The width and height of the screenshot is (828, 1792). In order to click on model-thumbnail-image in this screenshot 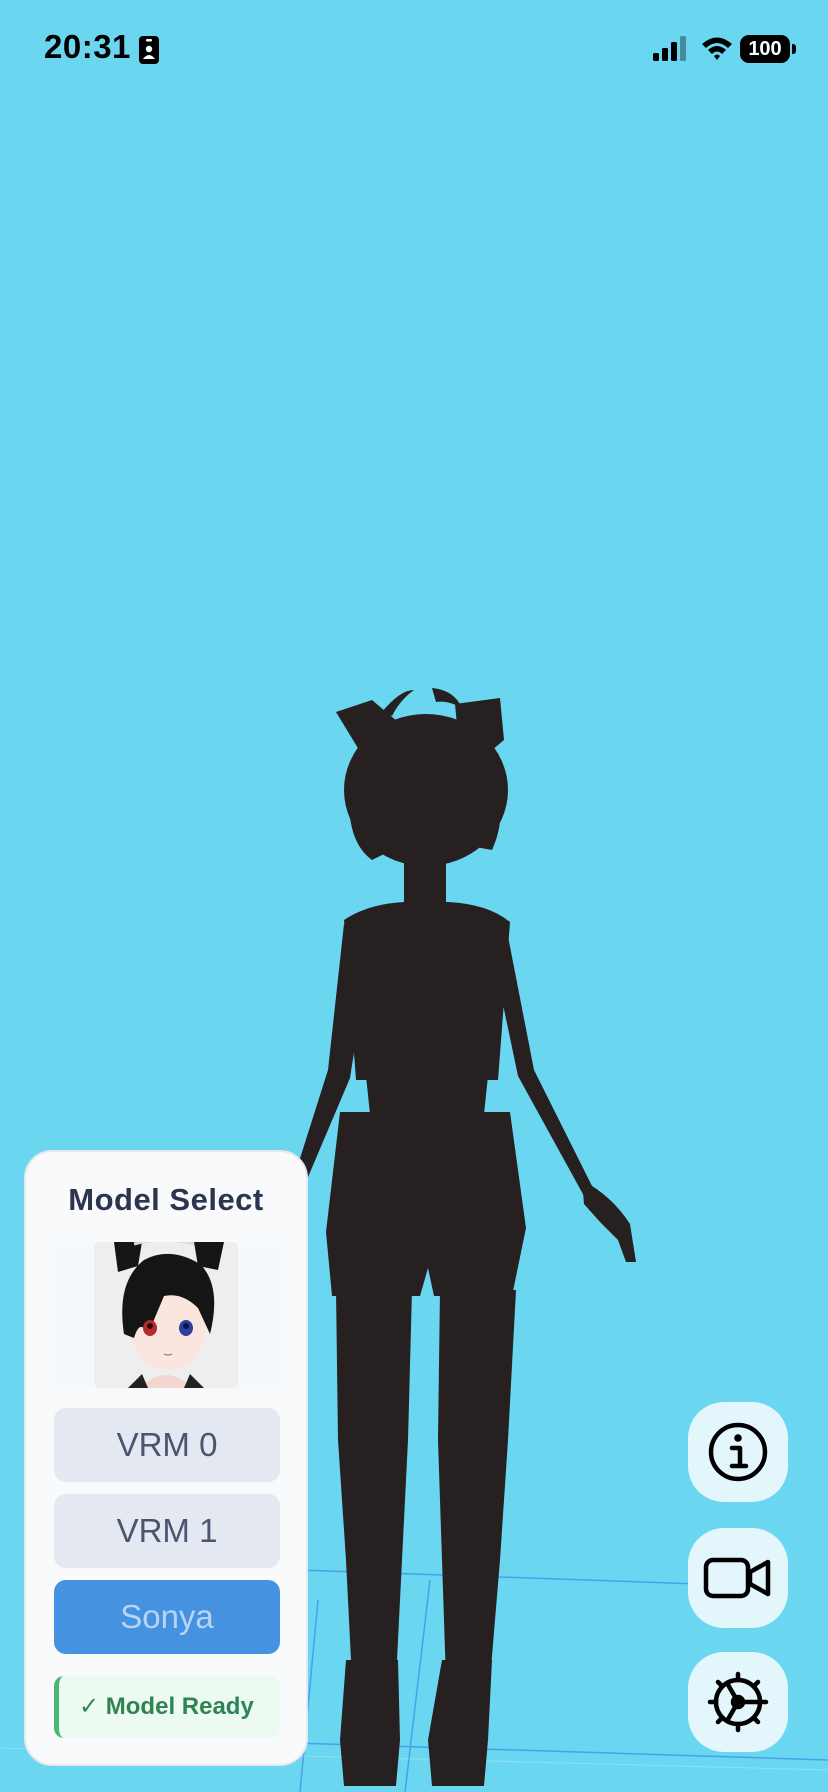, I will do `click(166, 1315)`.